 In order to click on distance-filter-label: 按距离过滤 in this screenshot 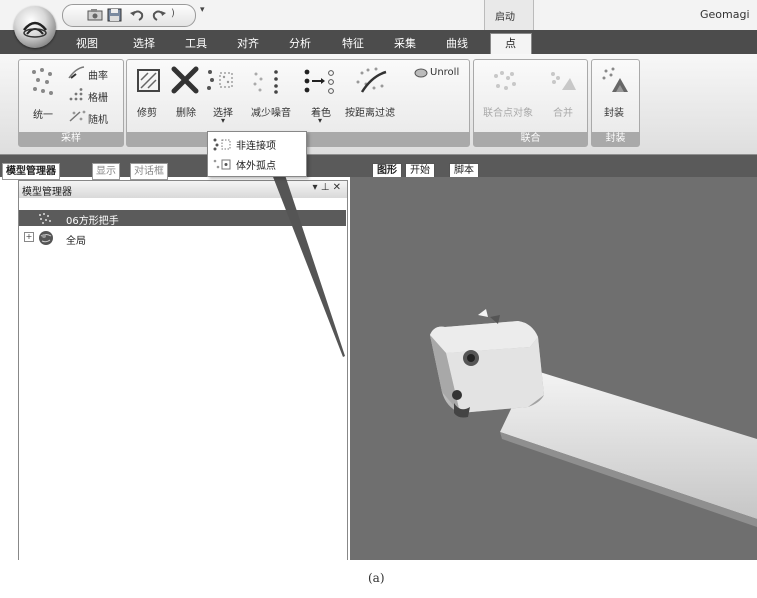, I will do `click(370, 111)`.